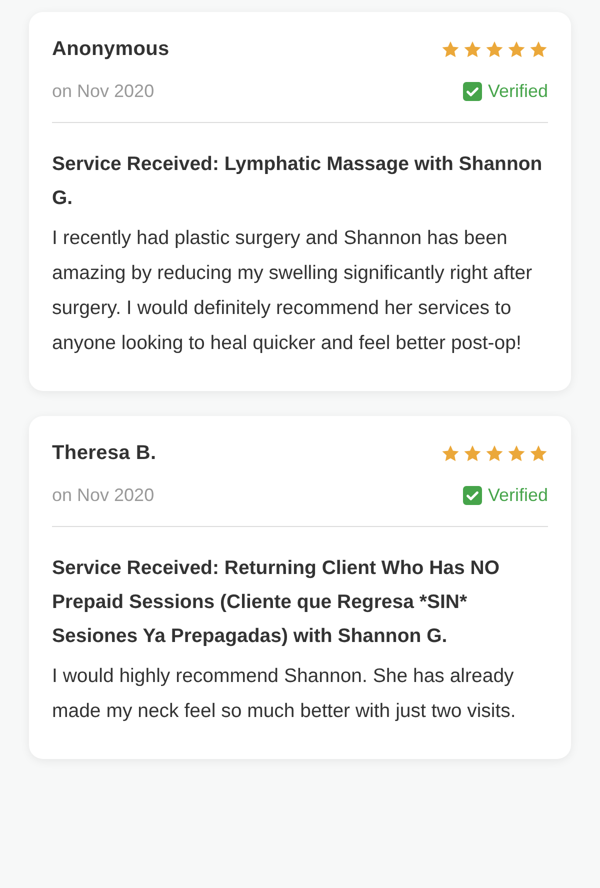 Image resolution: width=600 pixels, height=888 pixels. I want to click on reviewer-name: Theresa B., so click(104, 453).